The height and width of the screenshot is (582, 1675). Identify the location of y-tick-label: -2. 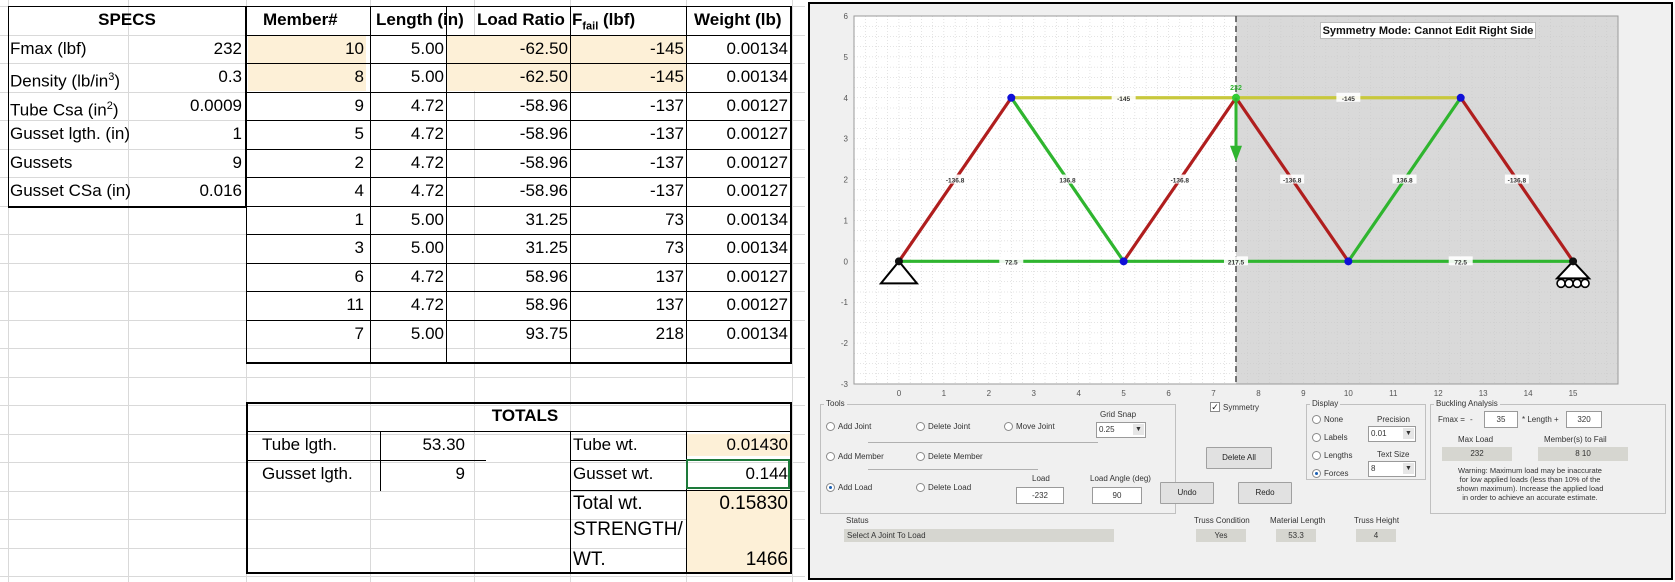
(845, 343).